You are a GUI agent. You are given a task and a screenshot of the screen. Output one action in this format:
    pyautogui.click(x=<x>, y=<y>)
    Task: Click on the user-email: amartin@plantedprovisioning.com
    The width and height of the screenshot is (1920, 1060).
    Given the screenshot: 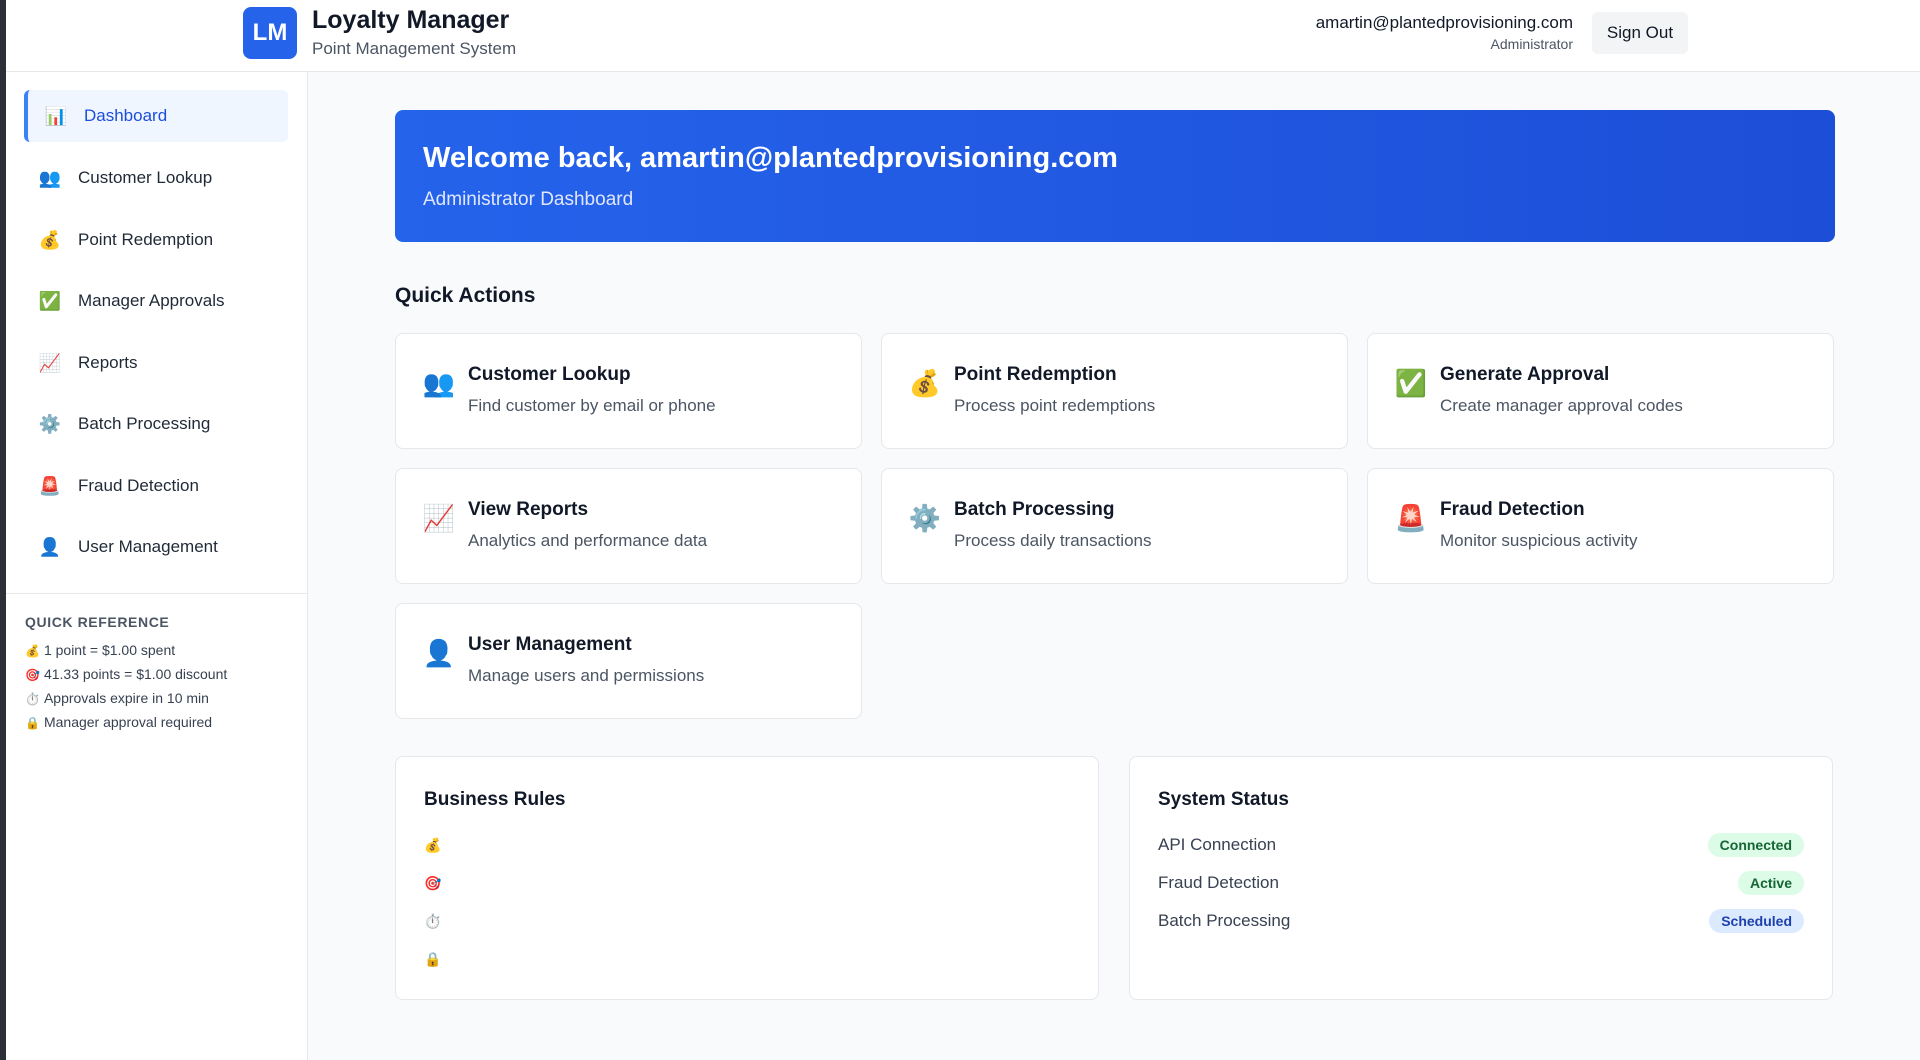 What is the action you would take?
    pyautogui.click(x=1444, y=22)
    